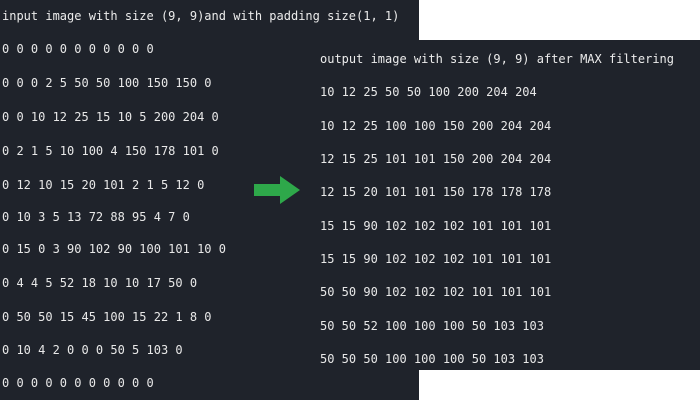 The image size is (700, 400). What do you see at coordinates (436, 226) in the screenshot?
I see `output-row-5: 15 15 90 102 102 102 101 101 101` at bounding box center [436, 226].